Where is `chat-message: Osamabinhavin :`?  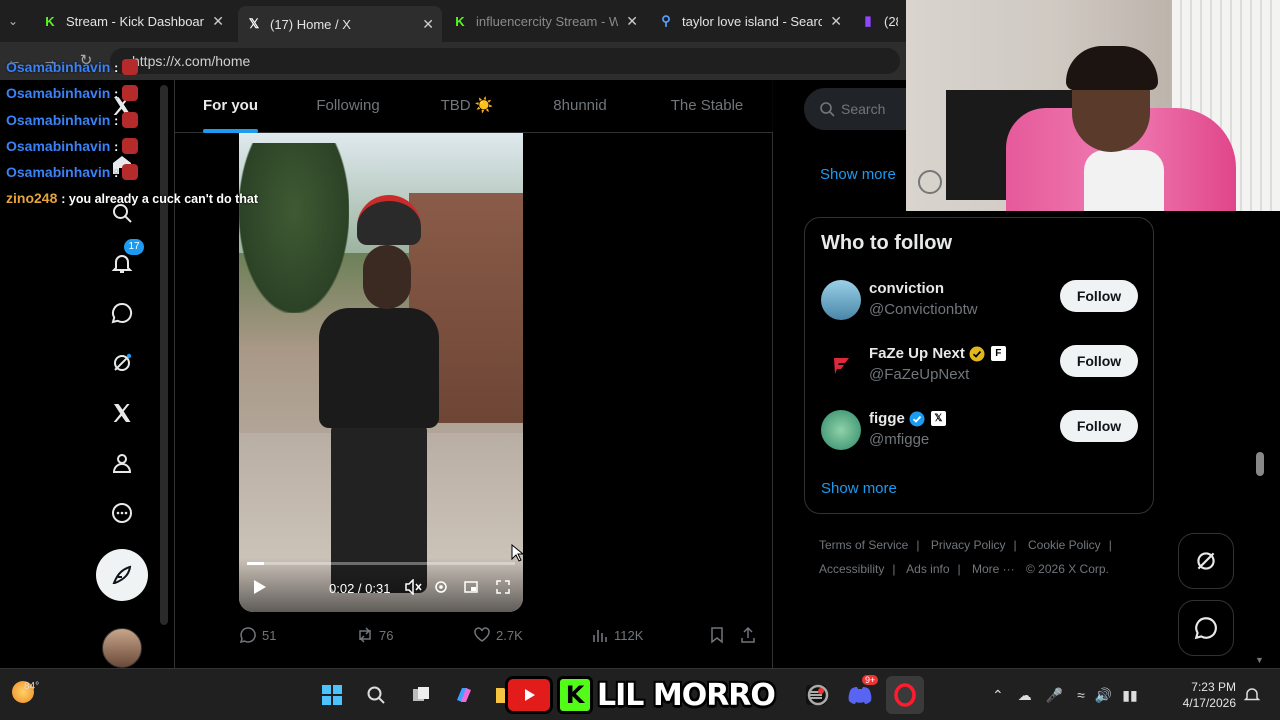 chat-message: Osamabinhavin : is located at coordinates (156, 67).